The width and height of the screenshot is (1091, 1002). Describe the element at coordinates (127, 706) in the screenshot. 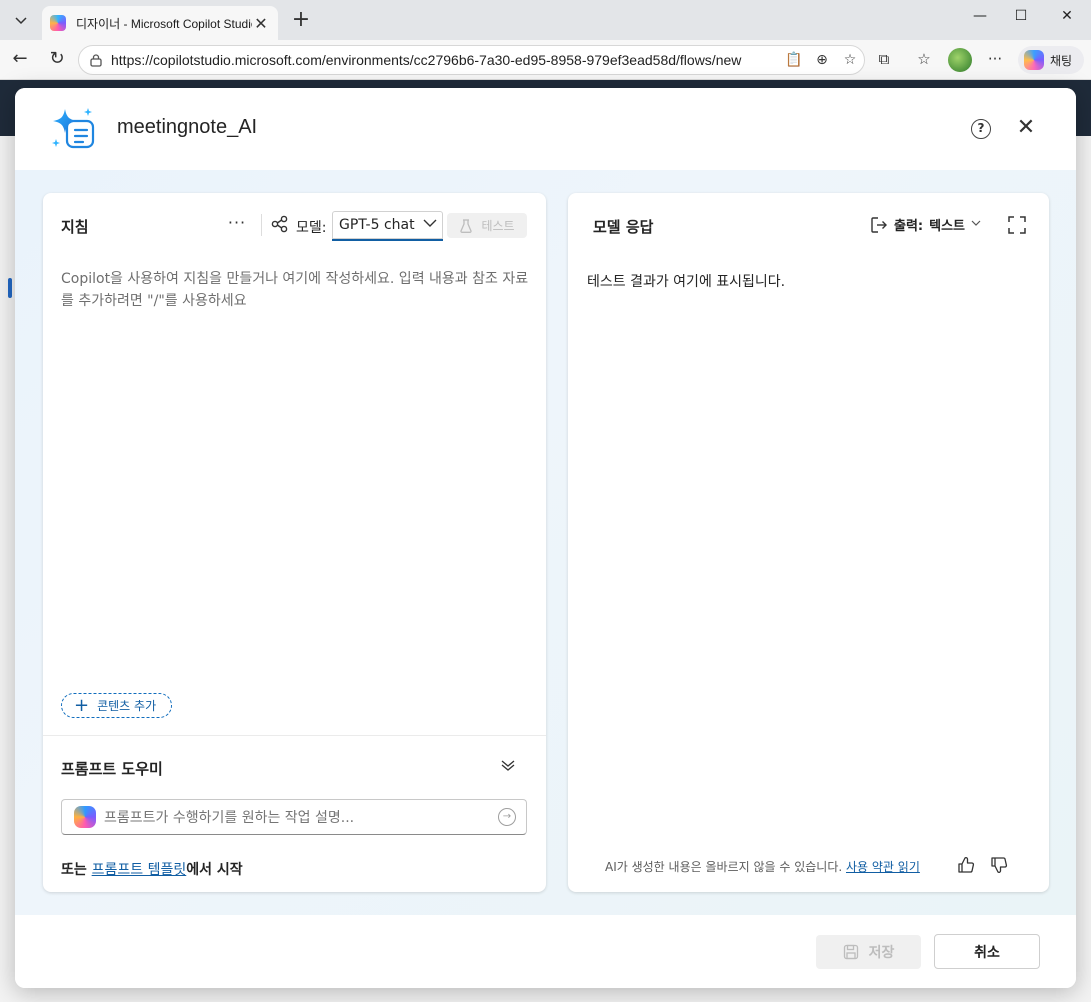

I see `add-content-label: 콘텐츠 추가` at that location.